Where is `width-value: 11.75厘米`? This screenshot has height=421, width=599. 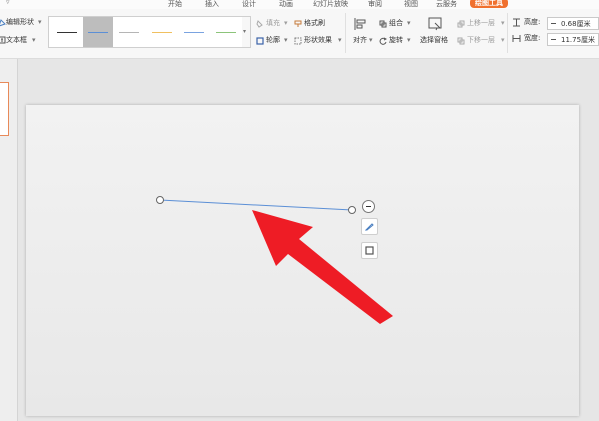
width-value: 11.75厘米 is located at coordinates (578, 40).